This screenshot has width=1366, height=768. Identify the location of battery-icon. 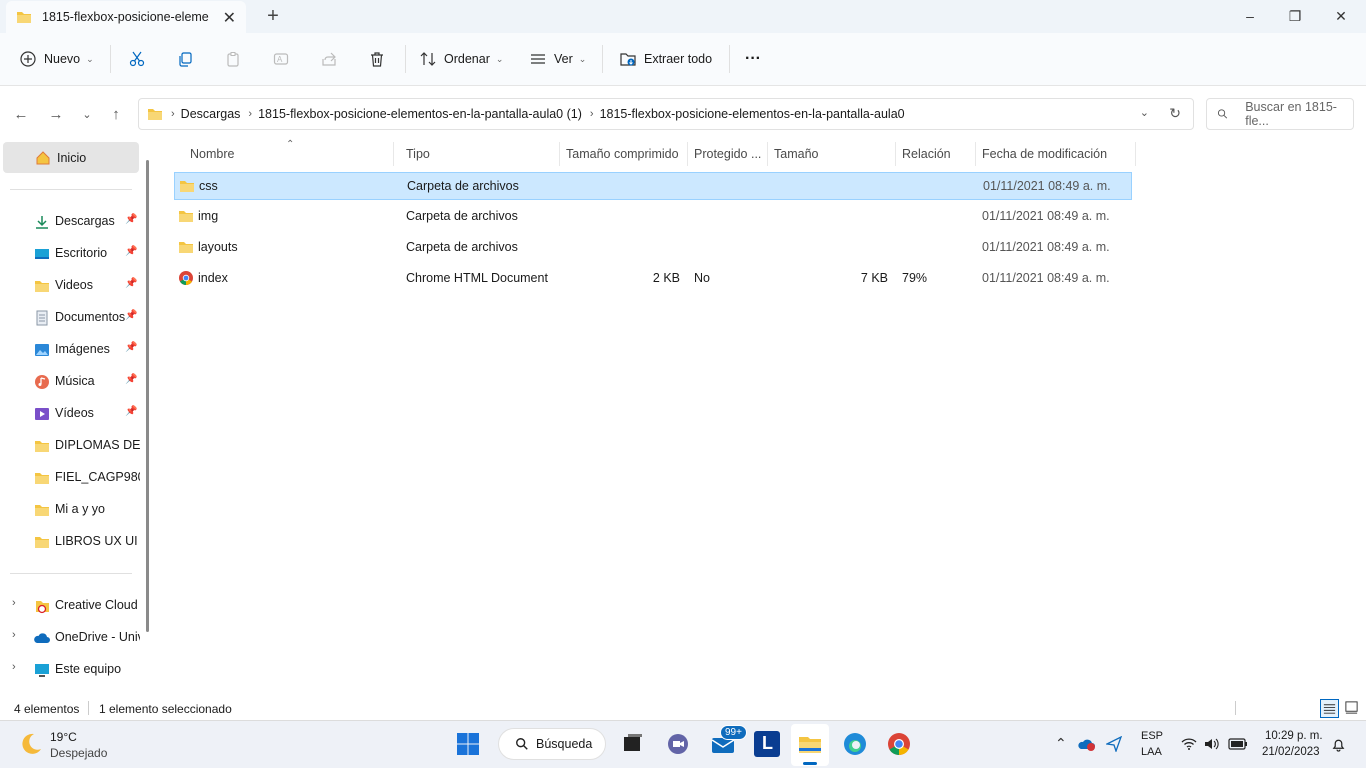
(1238, 744).